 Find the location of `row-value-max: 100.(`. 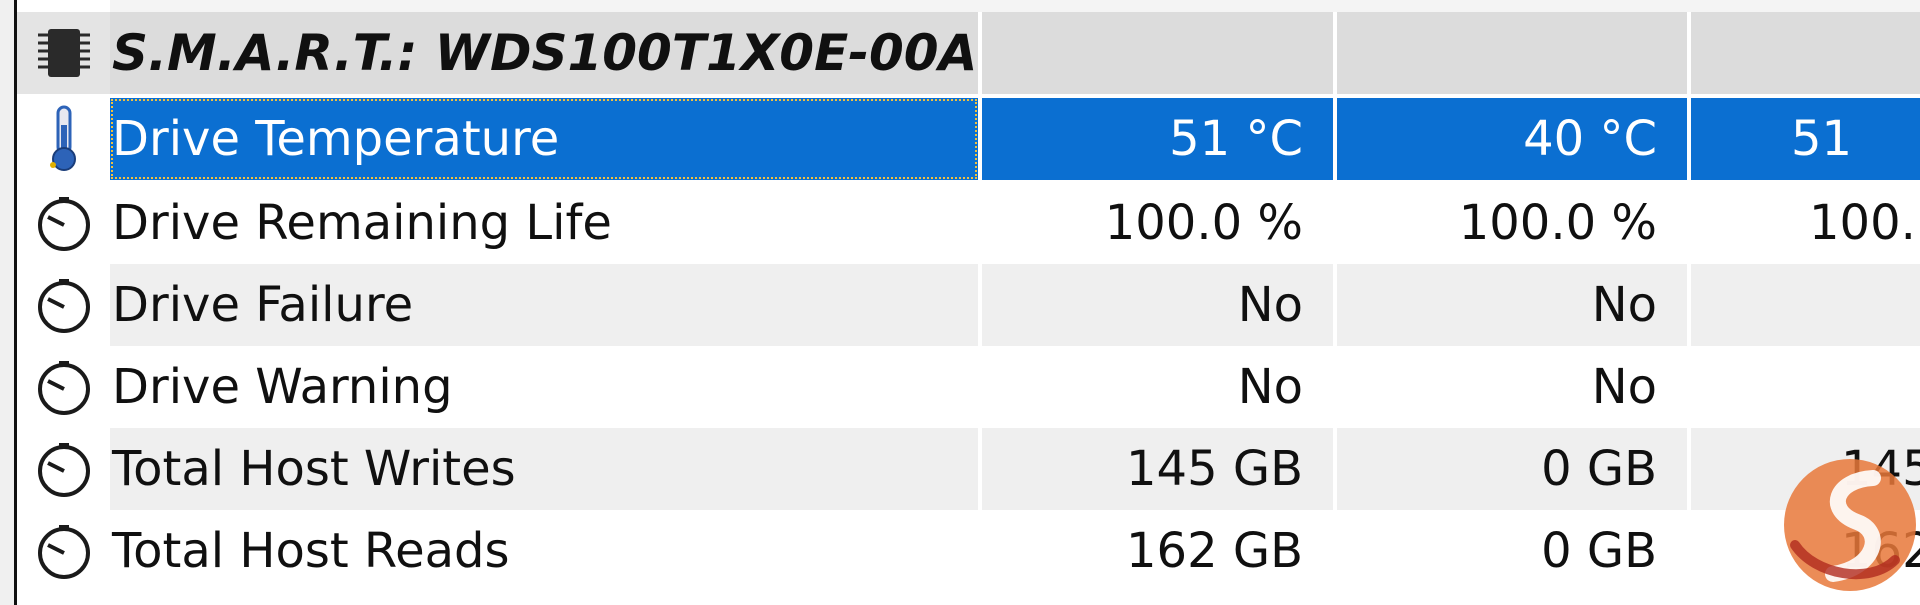

row-value-max: 100.( is located at coordinates (1805, 223).